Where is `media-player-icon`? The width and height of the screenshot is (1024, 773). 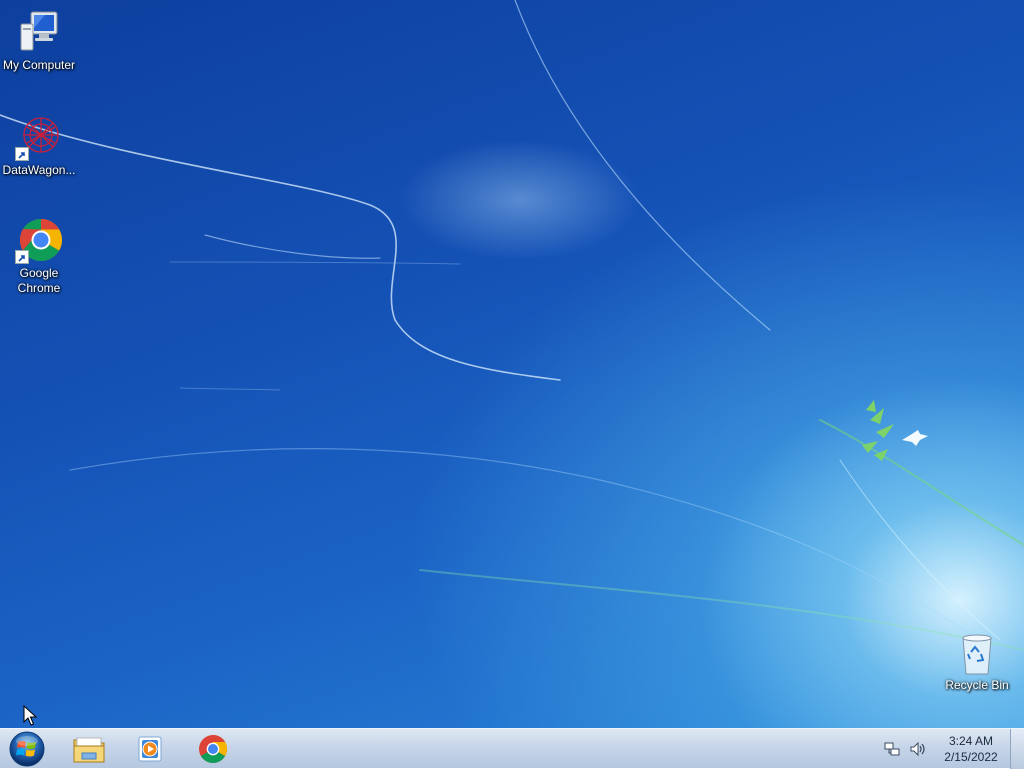
media-player-icon is located at coordinates (150, 749).